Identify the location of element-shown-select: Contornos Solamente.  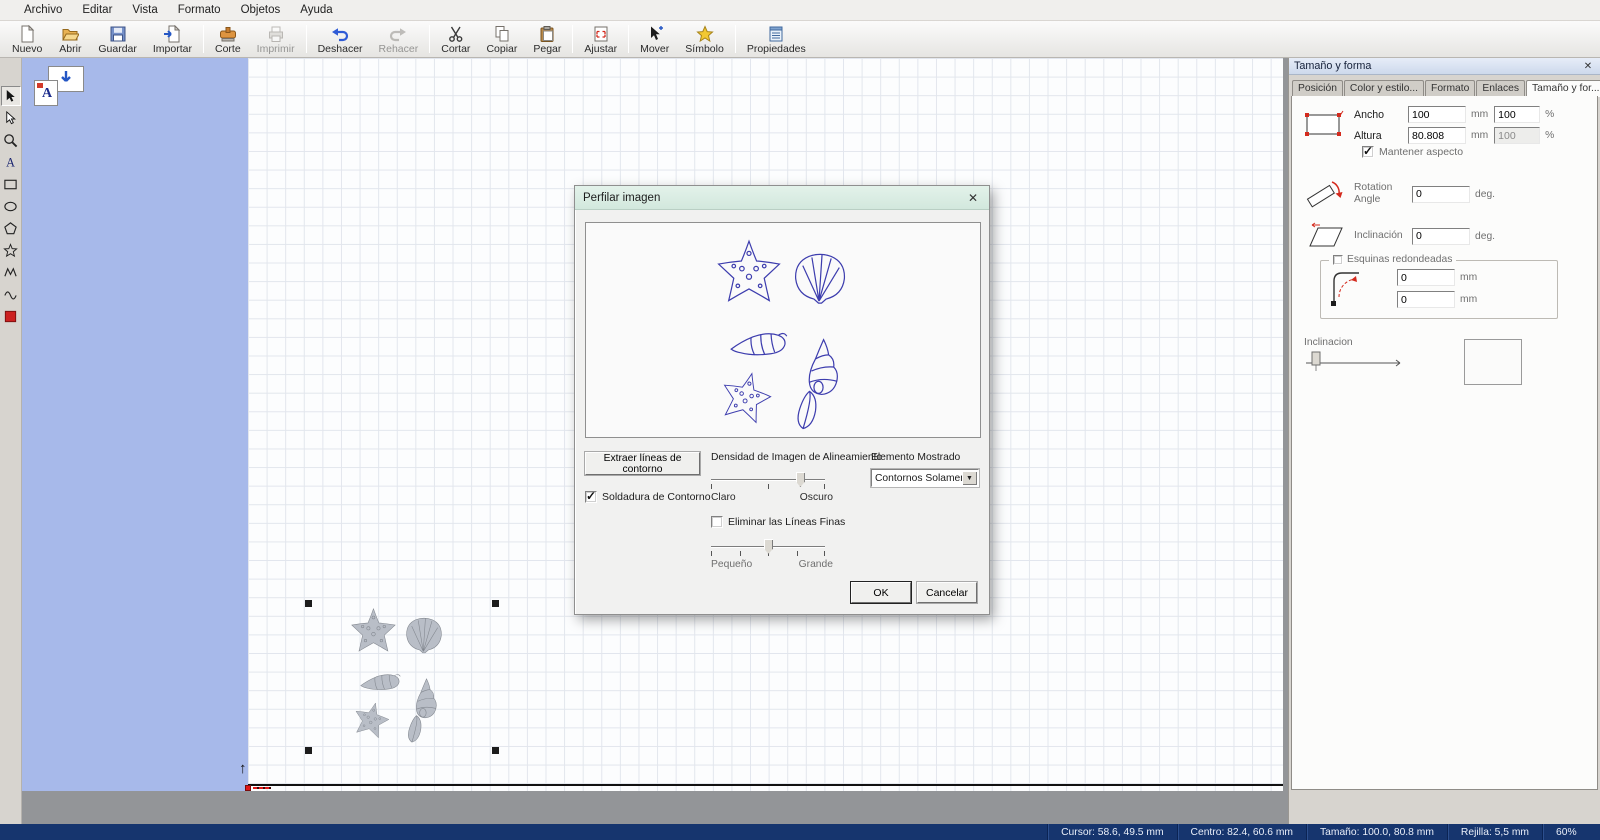
(925, 478).